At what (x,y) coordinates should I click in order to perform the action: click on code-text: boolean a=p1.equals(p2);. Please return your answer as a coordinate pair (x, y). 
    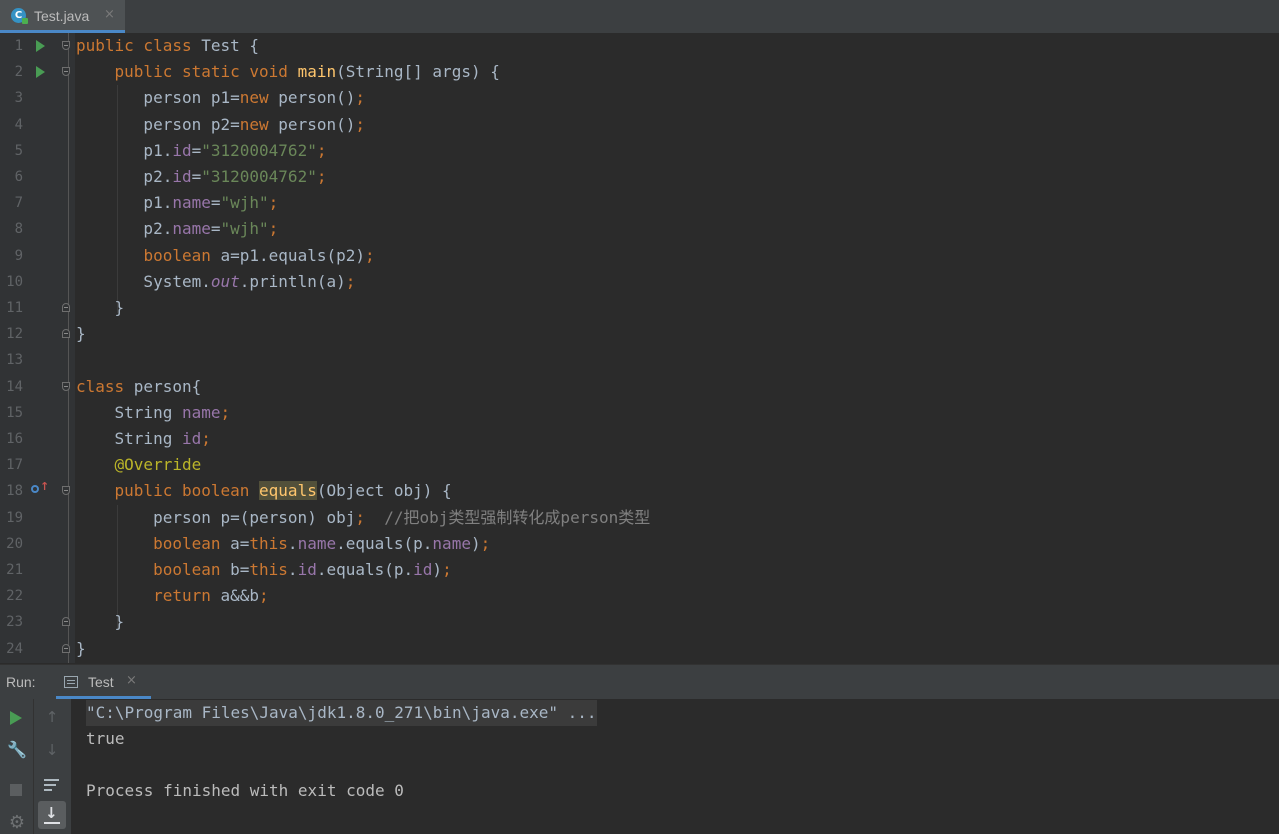
    Looking at the image, I should click on (225, 256).